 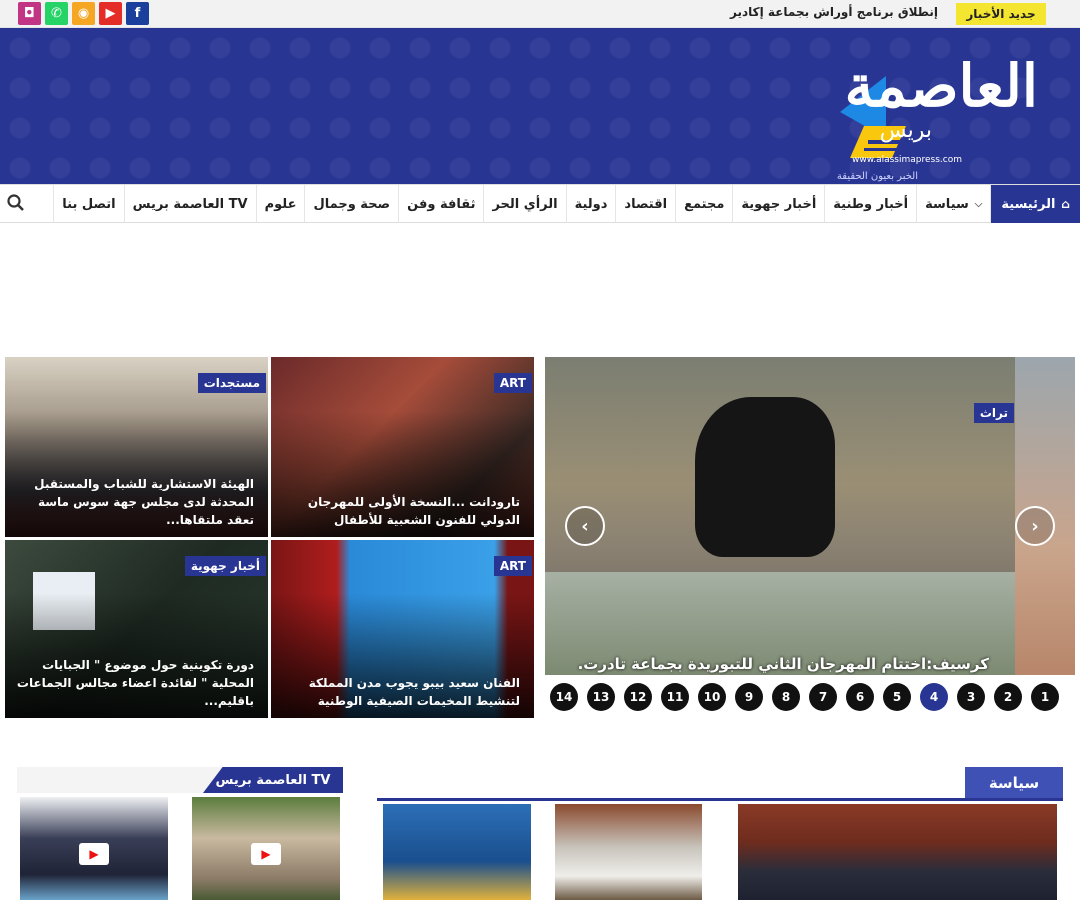 I want to click on pager-dot: 1, so click(x=1045, y=697).